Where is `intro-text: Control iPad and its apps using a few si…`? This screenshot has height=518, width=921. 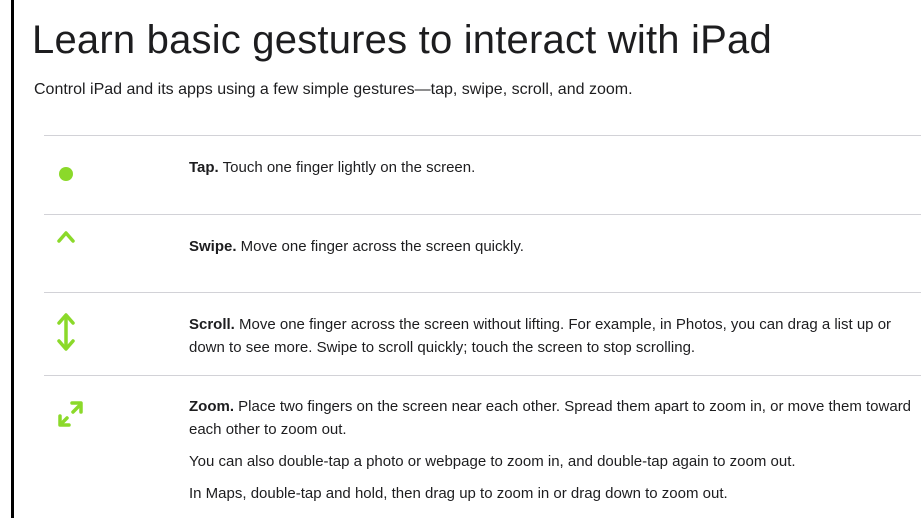
intro-text: Control iPad and its apps using a few si… is located at coordinates (333, 89).